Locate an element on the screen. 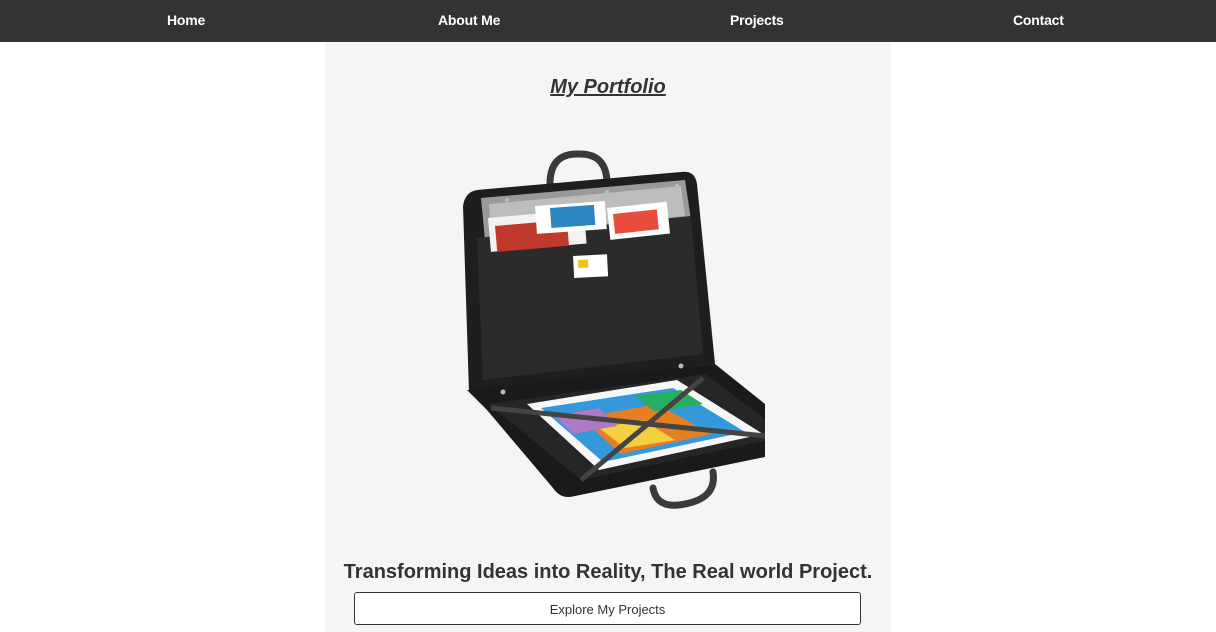 This screenshot has width=1216, height=632. nav-link-about-me: About Me is located at coordinates (469, 21).